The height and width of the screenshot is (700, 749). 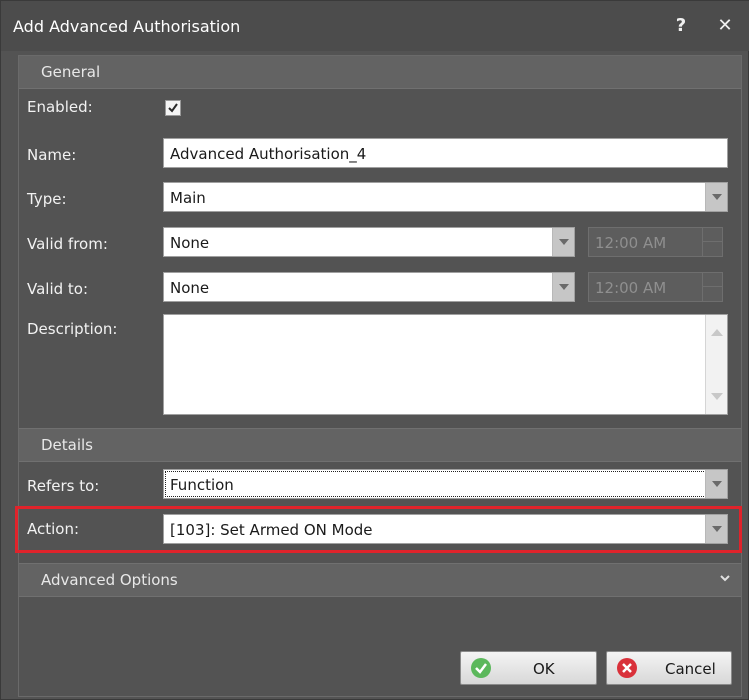 What do you see at coordinates (380, 72) in the screenshot?
I see `general-group-header: General` at bounding box center [380, 72].